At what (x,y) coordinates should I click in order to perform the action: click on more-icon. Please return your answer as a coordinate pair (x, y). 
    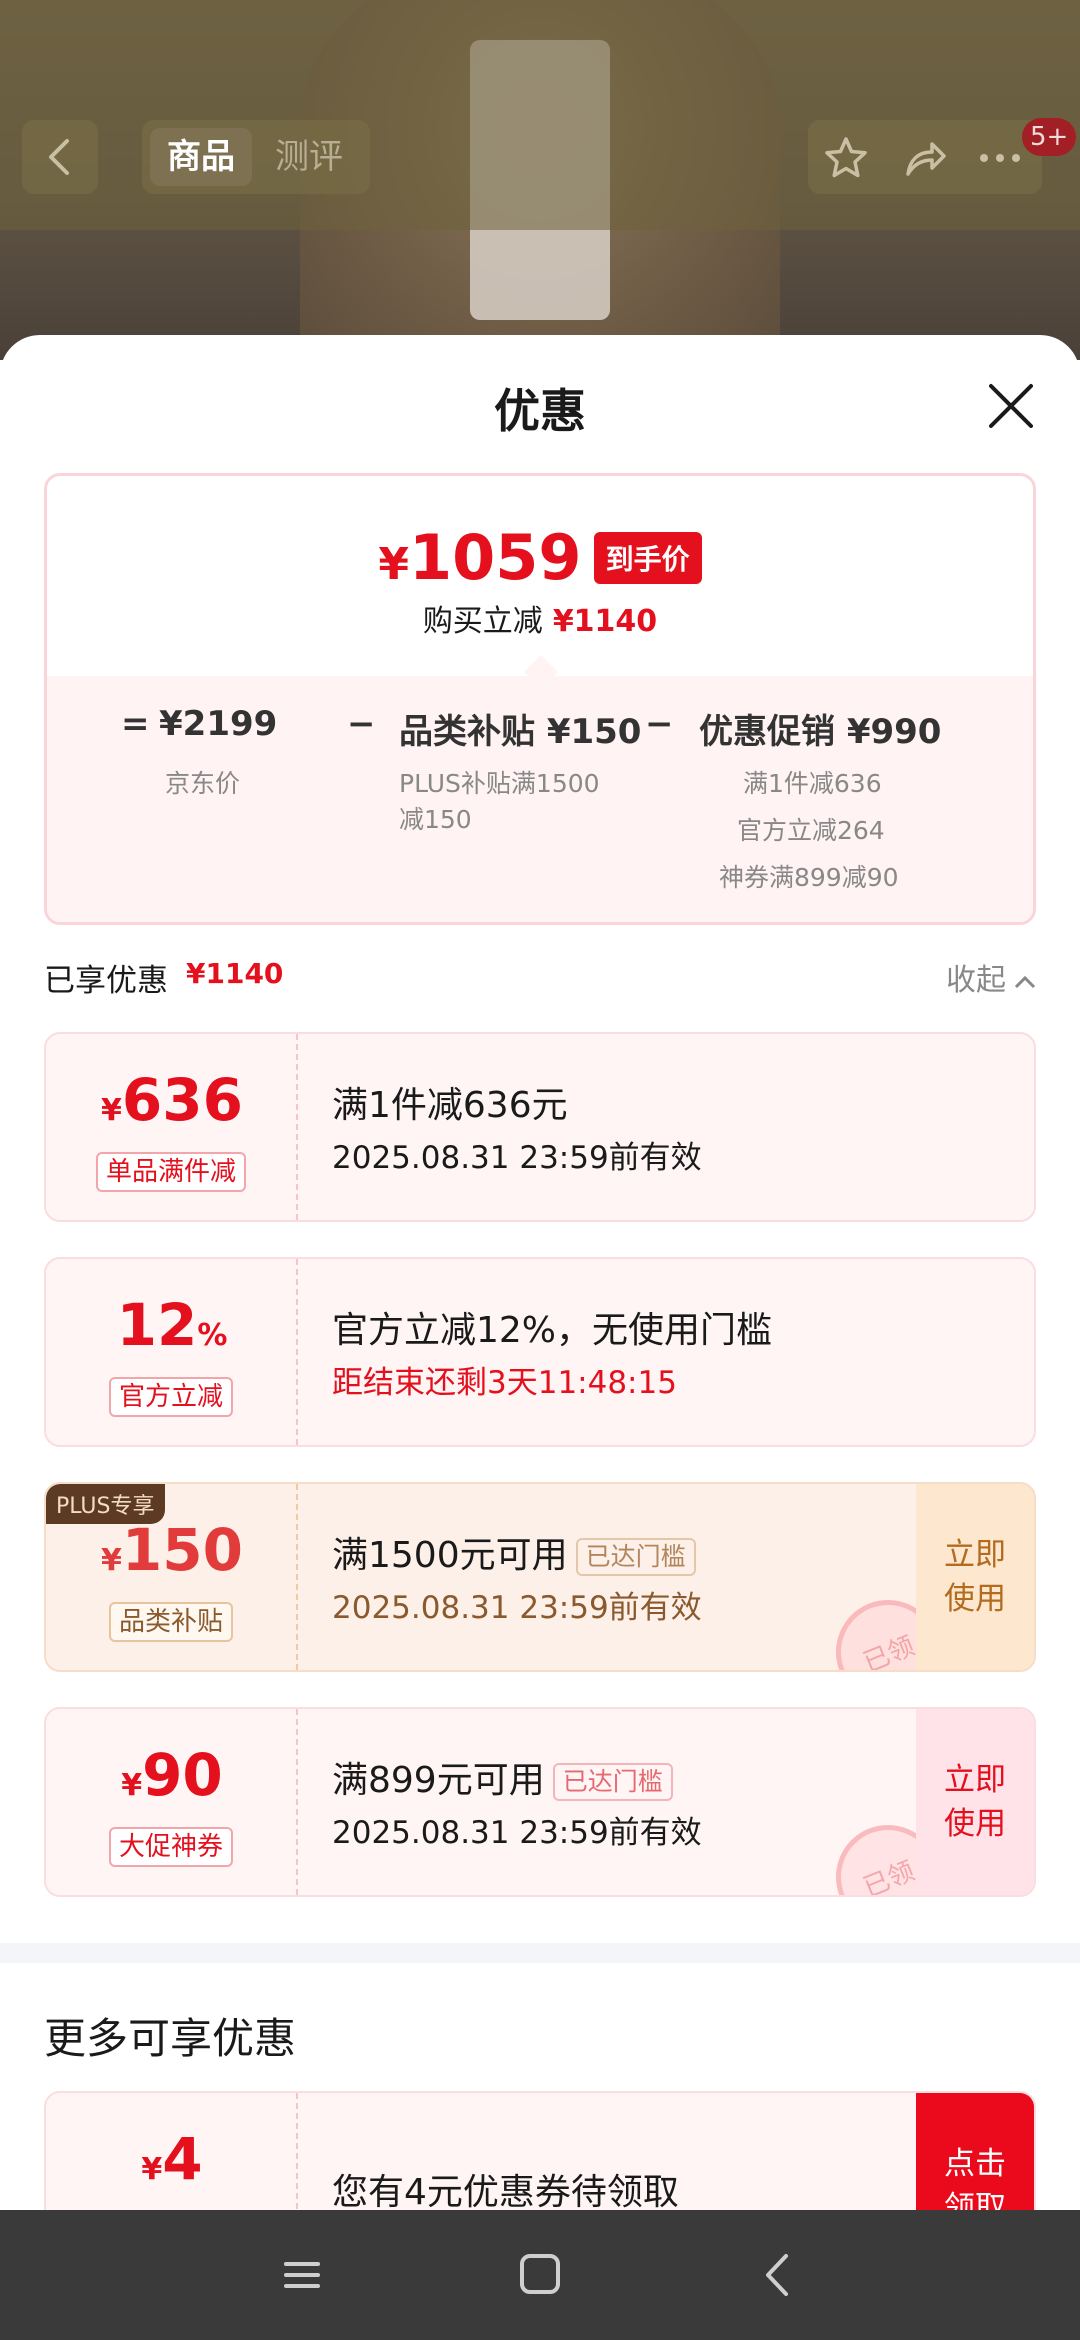
    Looking at the image, I should click on (1000, 158).